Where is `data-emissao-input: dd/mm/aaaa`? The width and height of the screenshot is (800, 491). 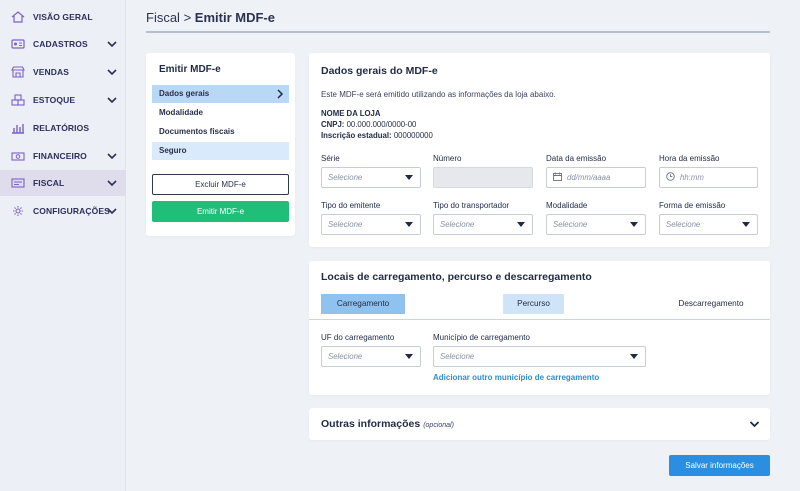
data-emissao-input: dd/mm/aaaa is located at coordinates (596, 177).